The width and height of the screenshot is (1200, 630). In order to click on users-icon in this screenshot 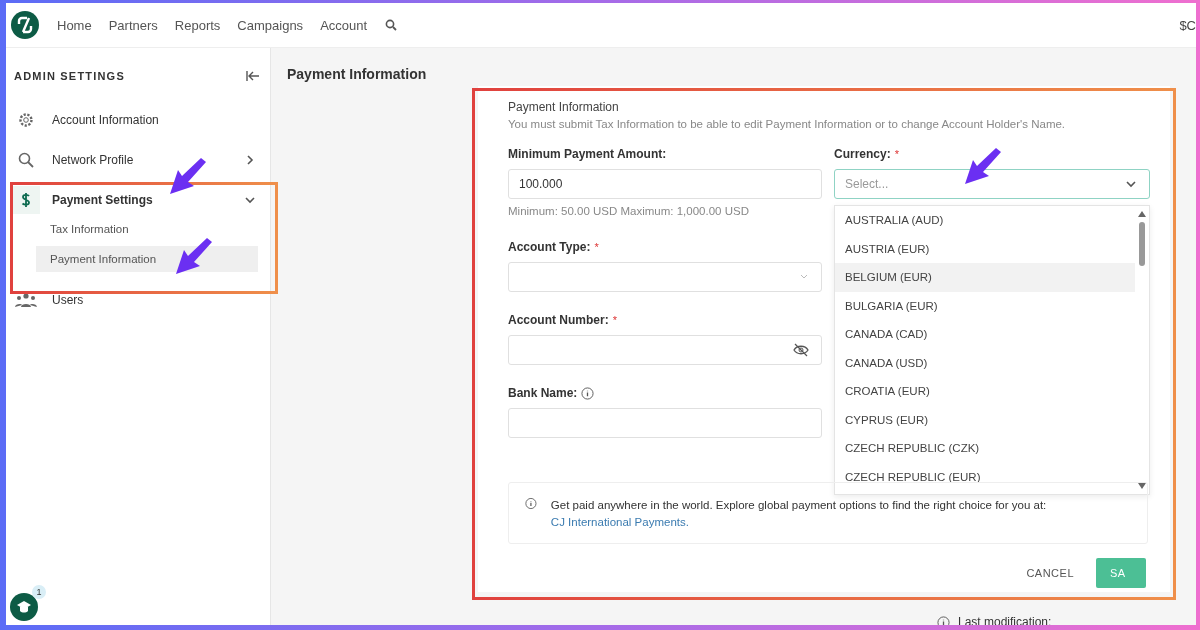, I will do `click(26, 300)`.